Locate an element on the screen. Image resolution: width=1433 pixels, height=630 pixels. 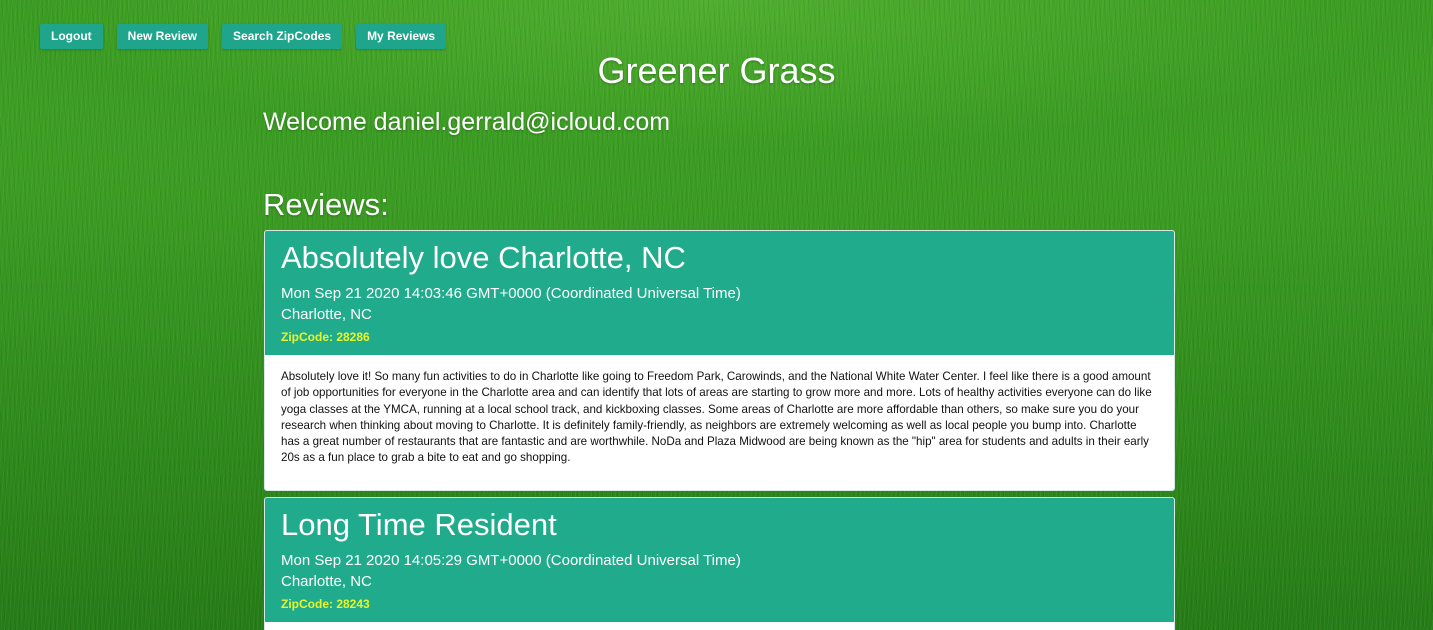
my-reviews-button: My Reviews is located at coordinates (401, 36).